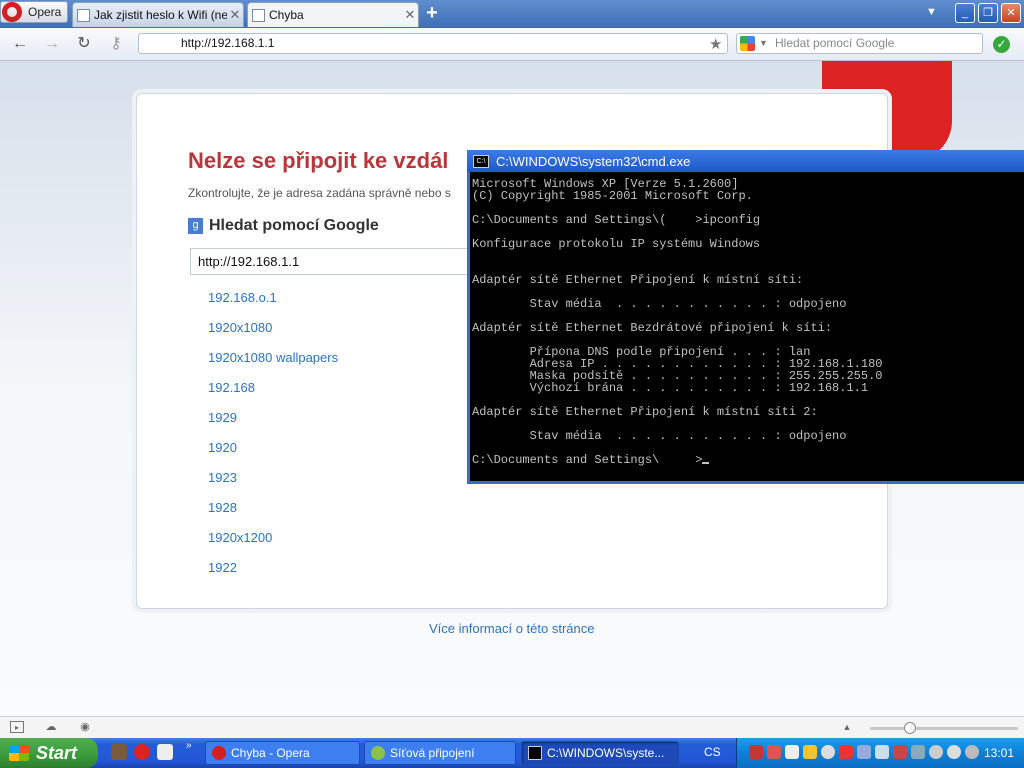 The width and height of the screenshot is (1024, 768). Describe the element at coordinates (294, 225) in the screenshot. I see `google-search-heading: Hledat pomocí Google` at that location.